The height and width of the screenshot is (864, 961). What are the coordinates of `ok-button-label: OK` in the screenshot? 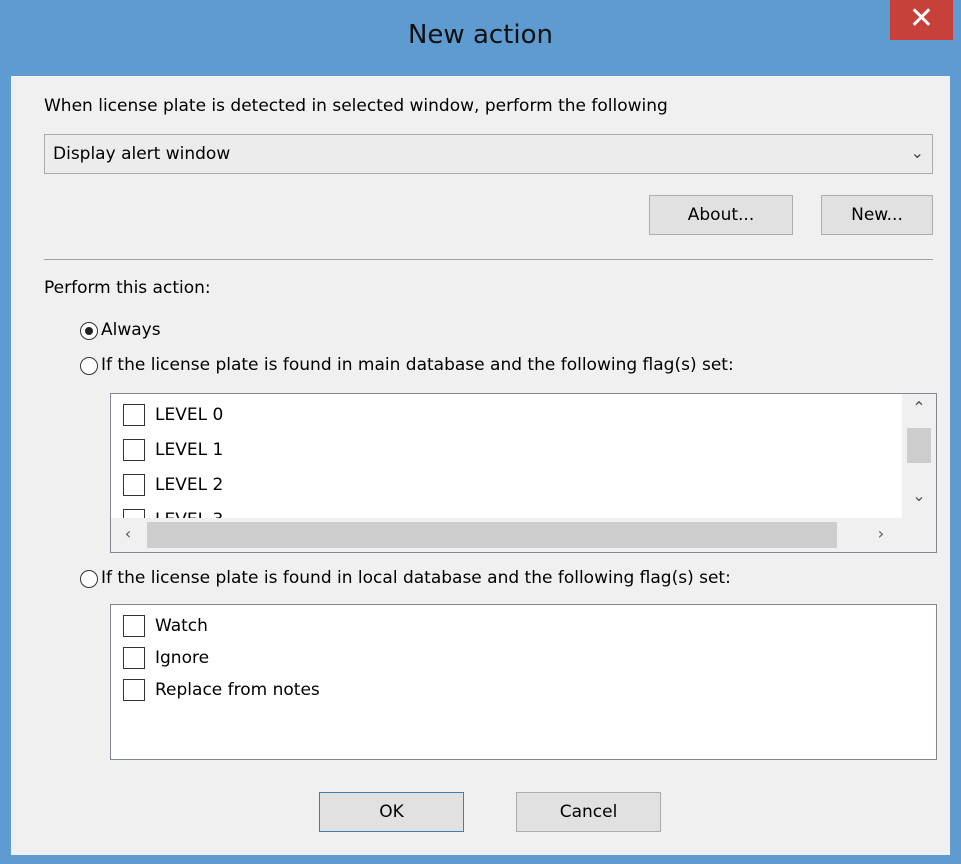 It's located at (391, 812).